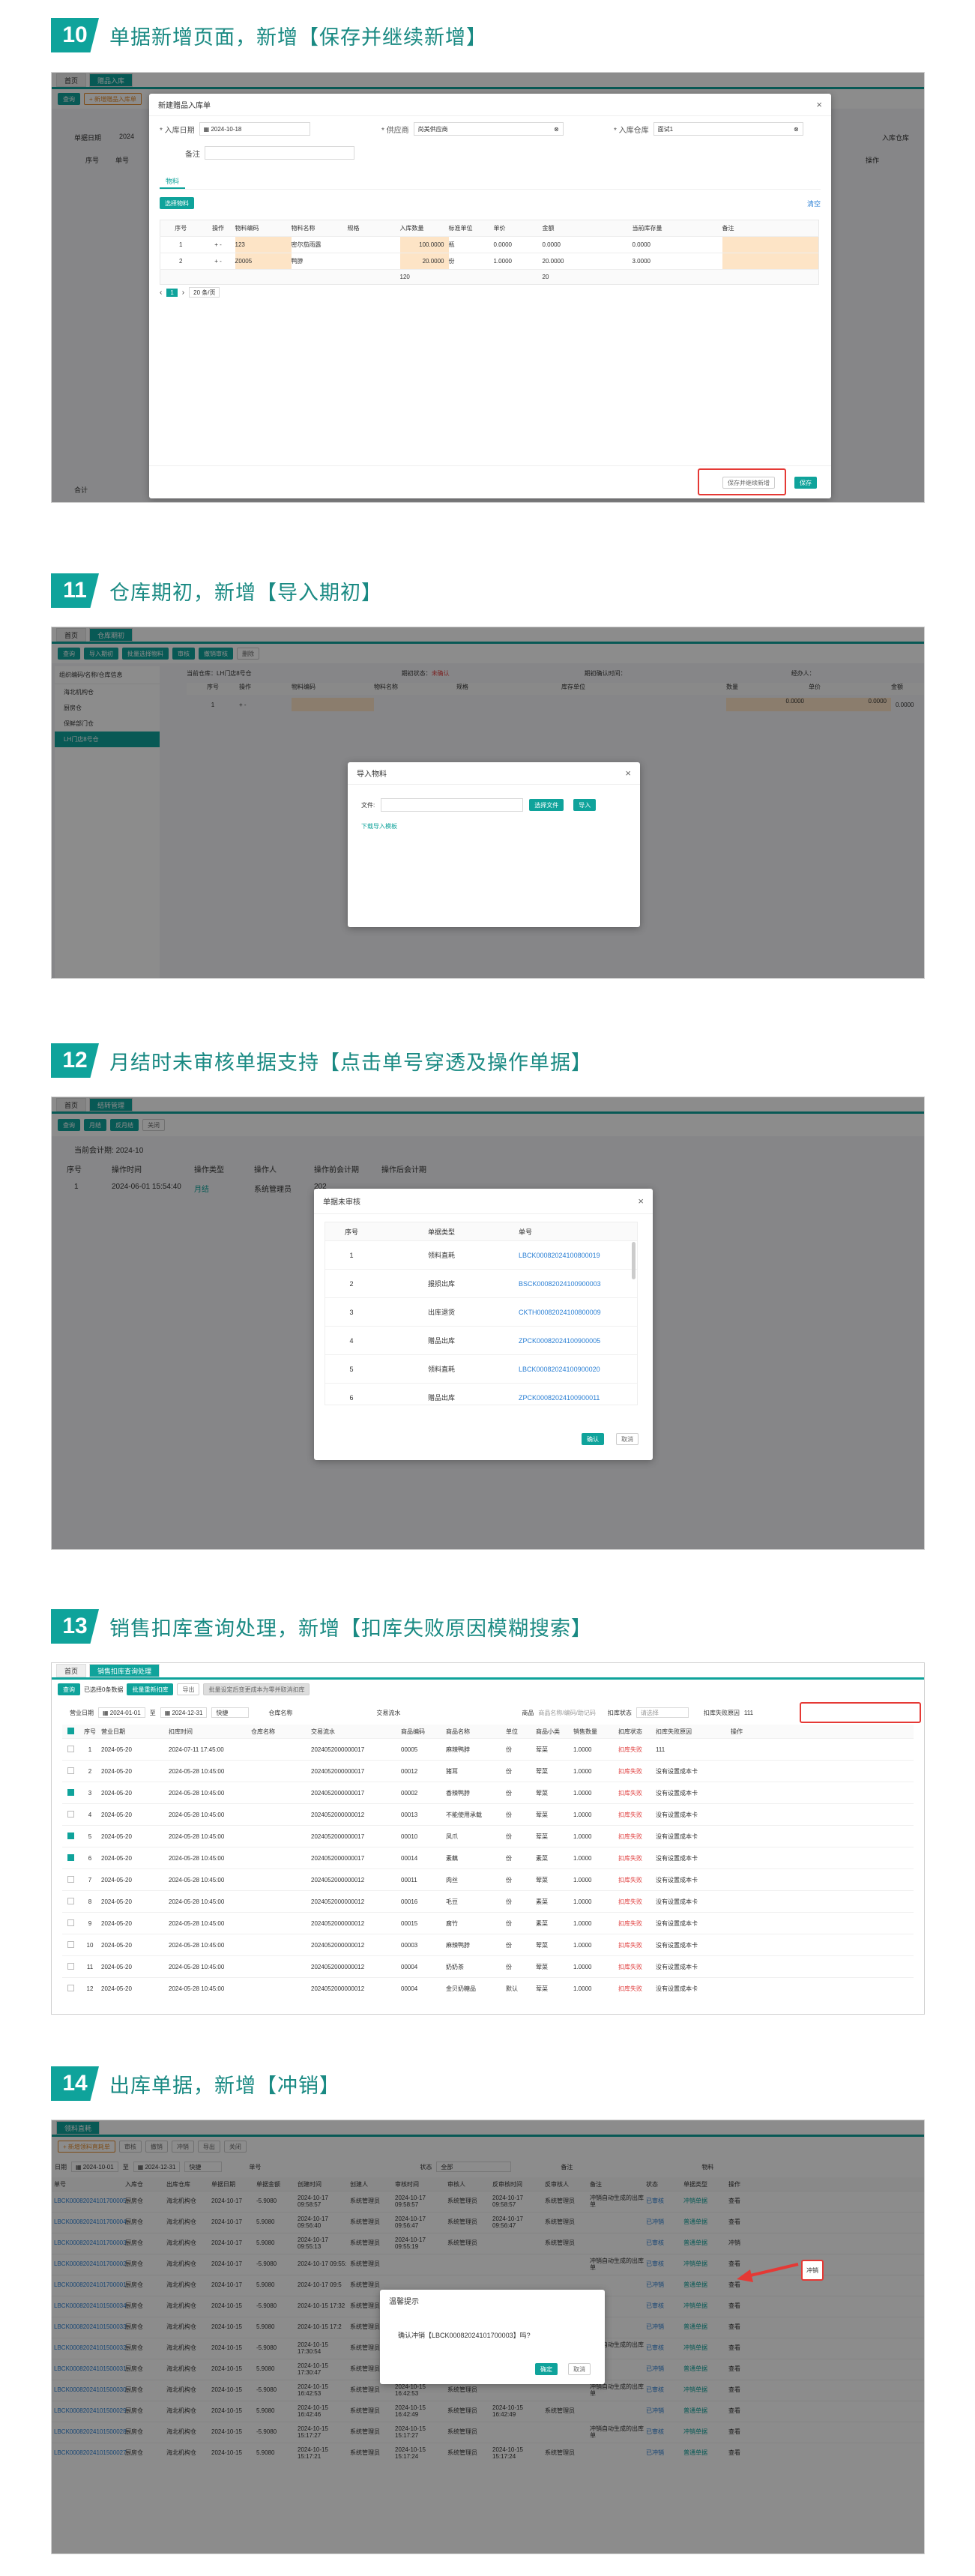 This screenshot has height=2576, width=975. Describe the element at coordinates (168, 1713) in the screenshot. I see `calendar-icon: ▦` at that location.